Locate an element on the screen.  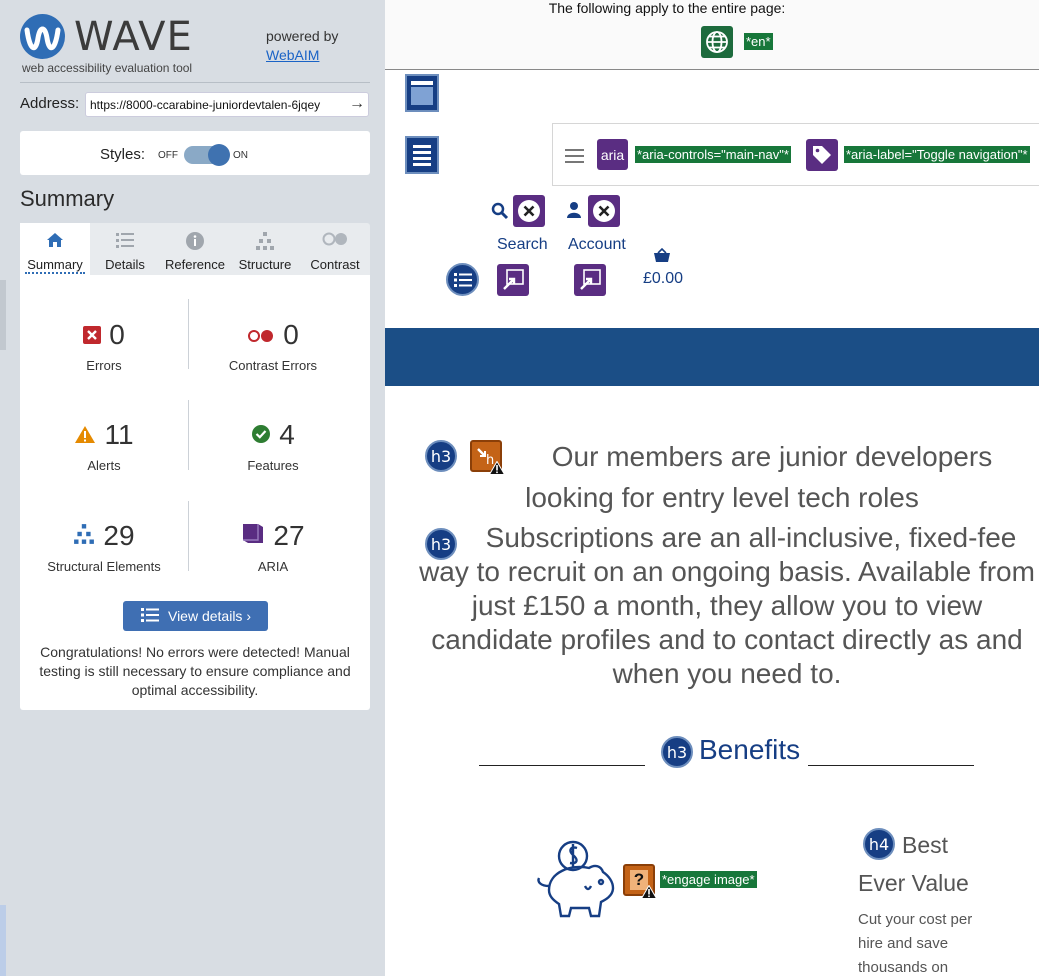
check-icon is located at coordinates (261, 435).